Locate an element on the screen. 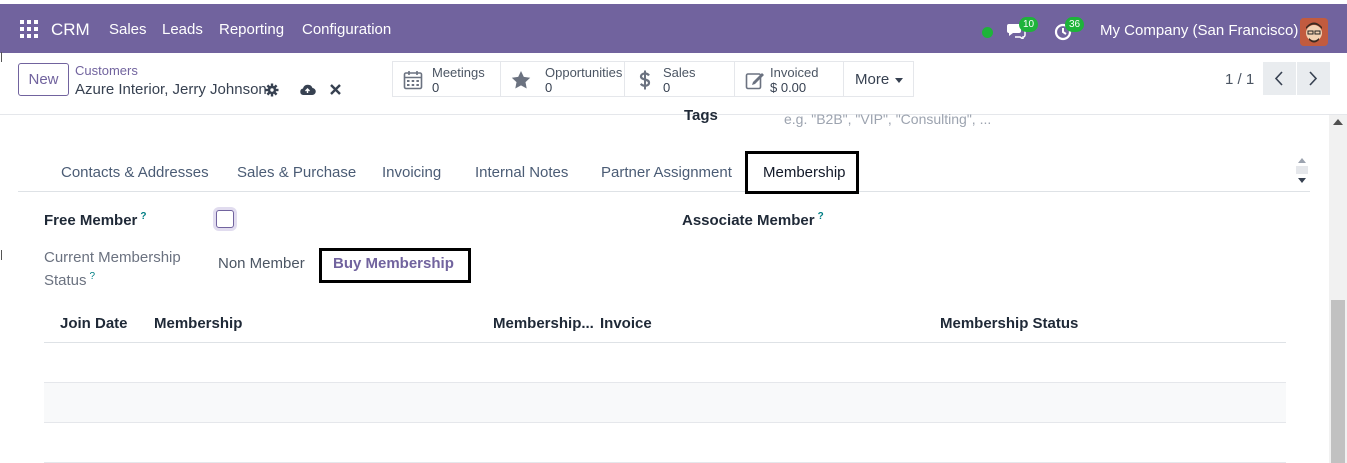  pager-next-button is located at coordinates (1313, 78).